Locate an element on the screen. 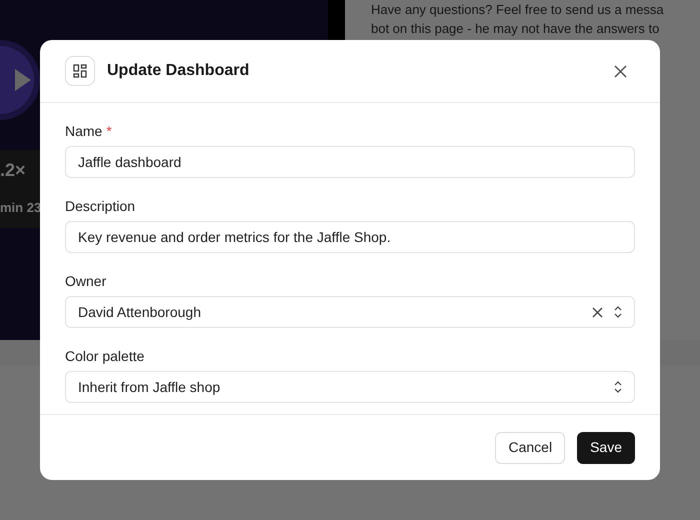 The height and width of the screenshot is (520, 700). help-text-line: Have any questions? Feel free to send us a messa is located at coordinates (518, 10).